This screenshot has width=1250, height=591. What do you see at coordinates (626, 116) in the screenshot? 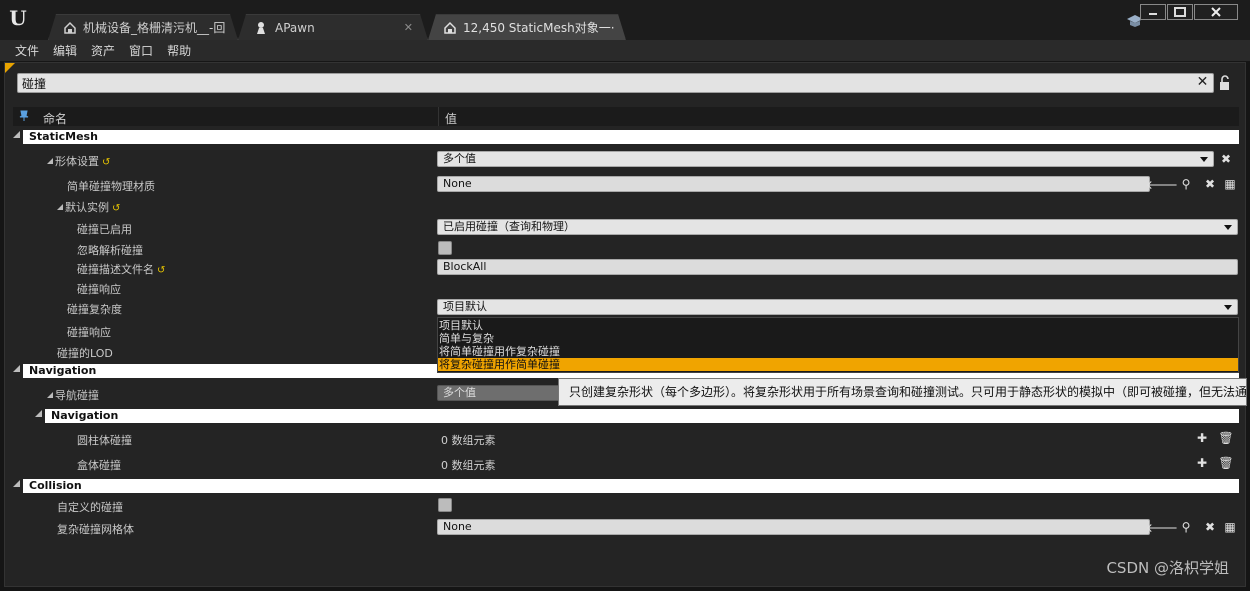
I see `property-header-row: 命名 值` at bounding box center [626, 116].